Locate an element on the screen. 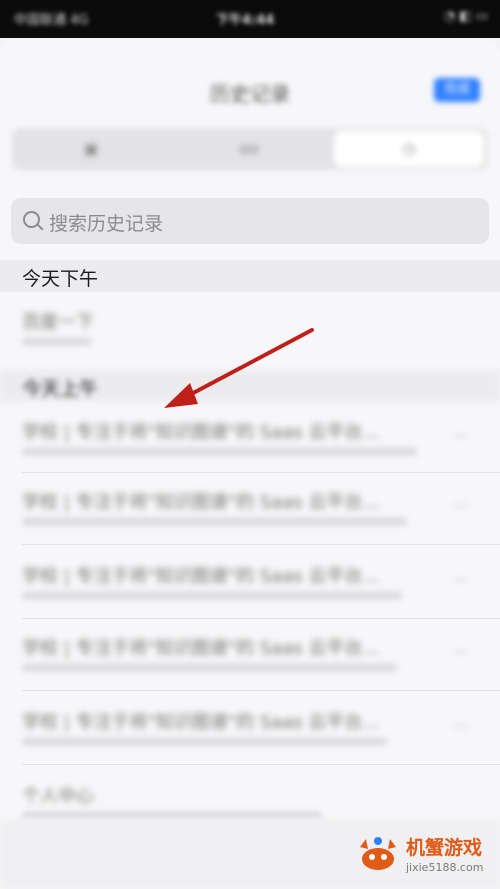 This screenshot has height=889, width=500. bookmarks-icon: ▣ is located at coordinates (91, 148).